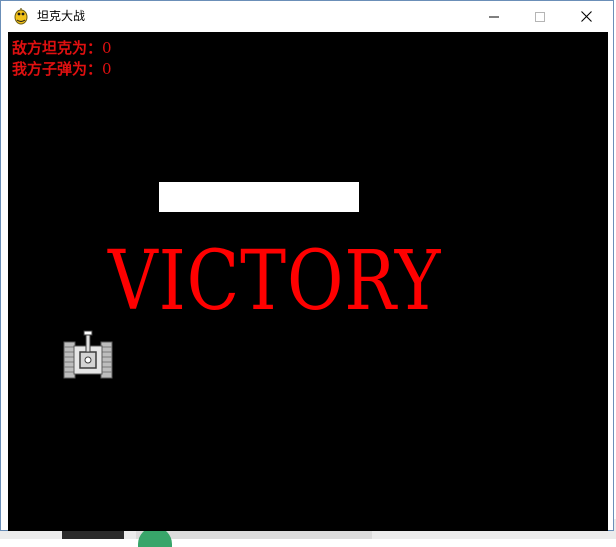  What do you see at coordinates (61, 16) in the screenshot?
I see `window-title: 坦克大战` at bounding box center [61, 16].